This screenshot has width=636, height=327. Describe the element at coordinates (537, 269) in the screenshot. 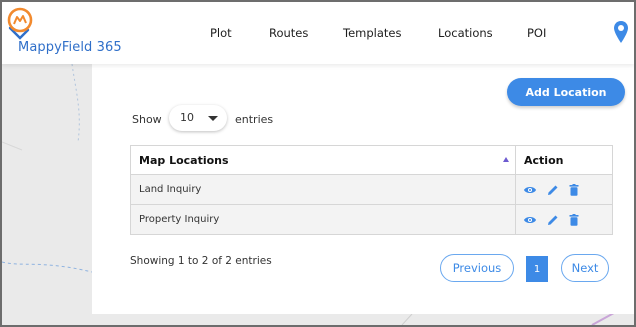

I see `page-1-button: 1` at that location.